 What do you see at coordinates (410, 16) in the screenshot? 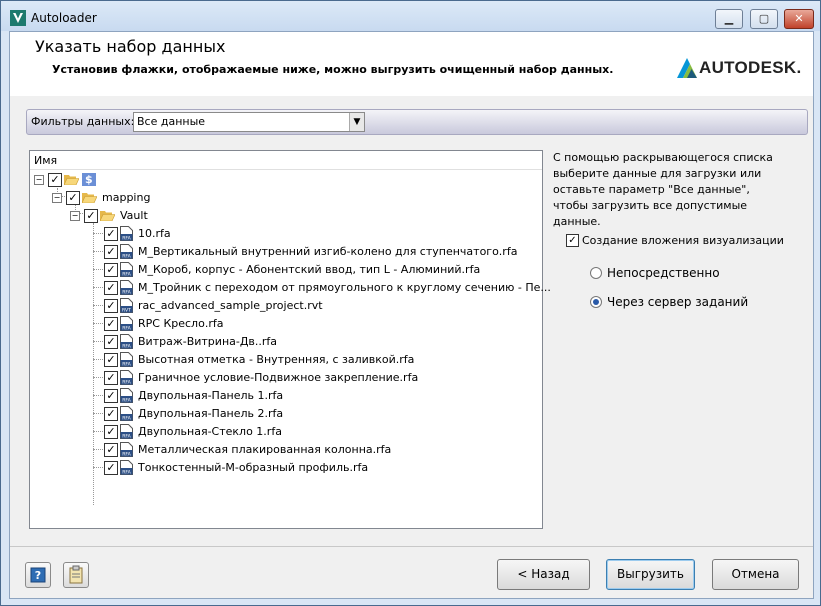
I see `title-bar: Autoloader ▁ ▢ ✕` at bounding box center [410, 16].